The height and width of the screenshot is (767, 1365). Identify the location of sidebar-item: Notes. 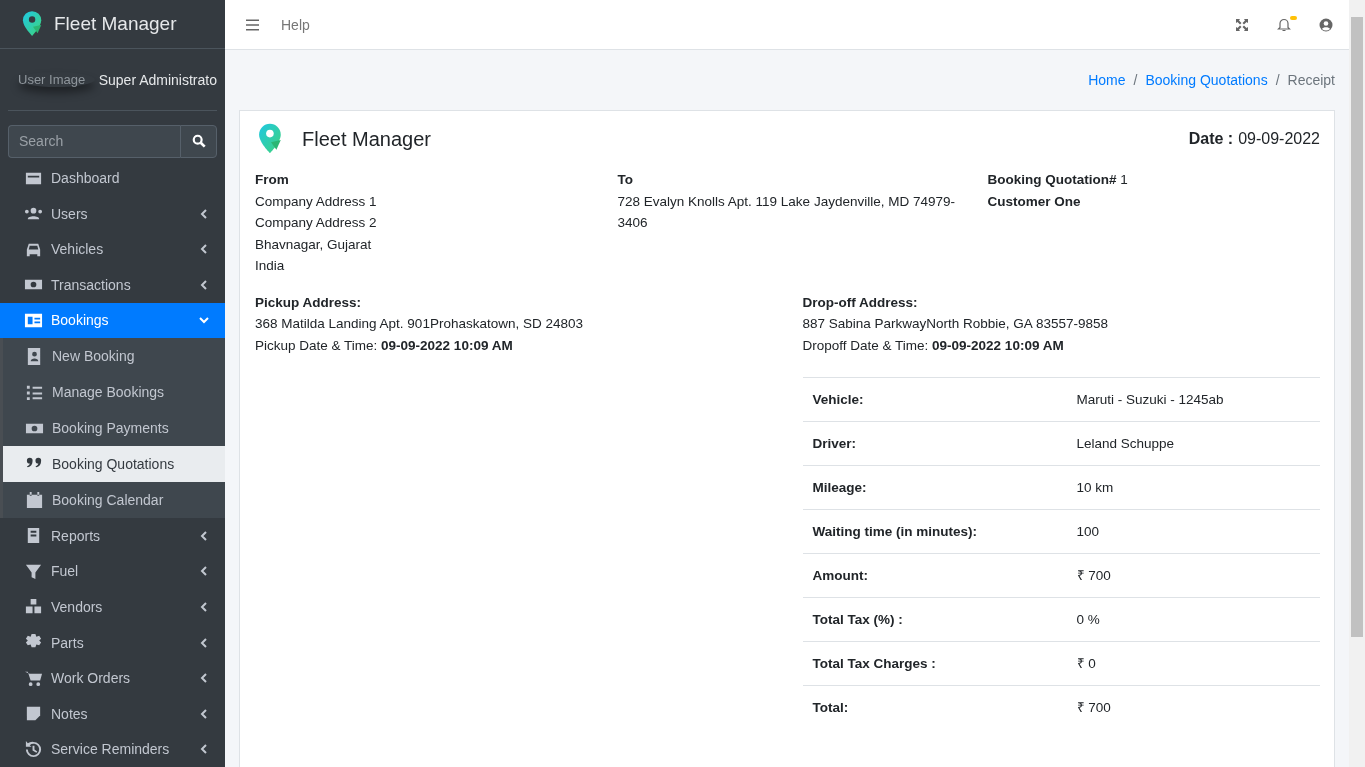
(112, 713).